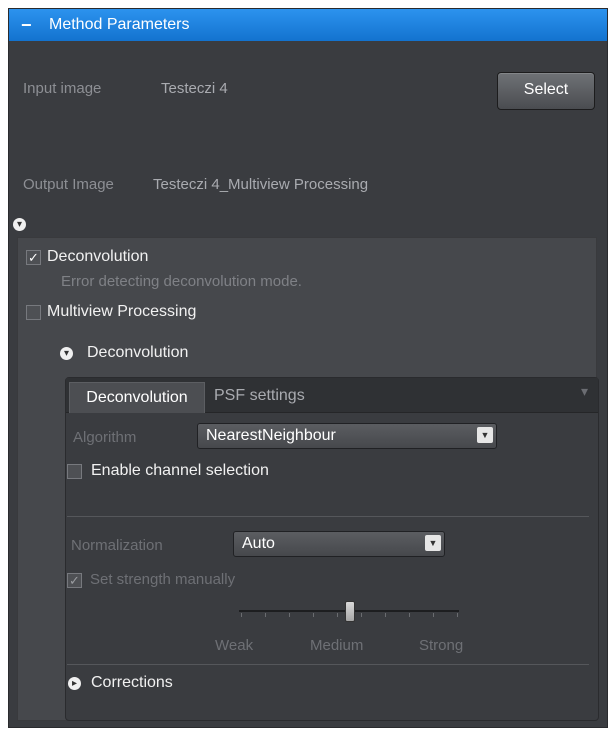 The image size is (610, 729). What do you see at coordinates (163, 579) in the screenshot?
I see `strength-label: Set strength manually` at bounding box center [163, 579].